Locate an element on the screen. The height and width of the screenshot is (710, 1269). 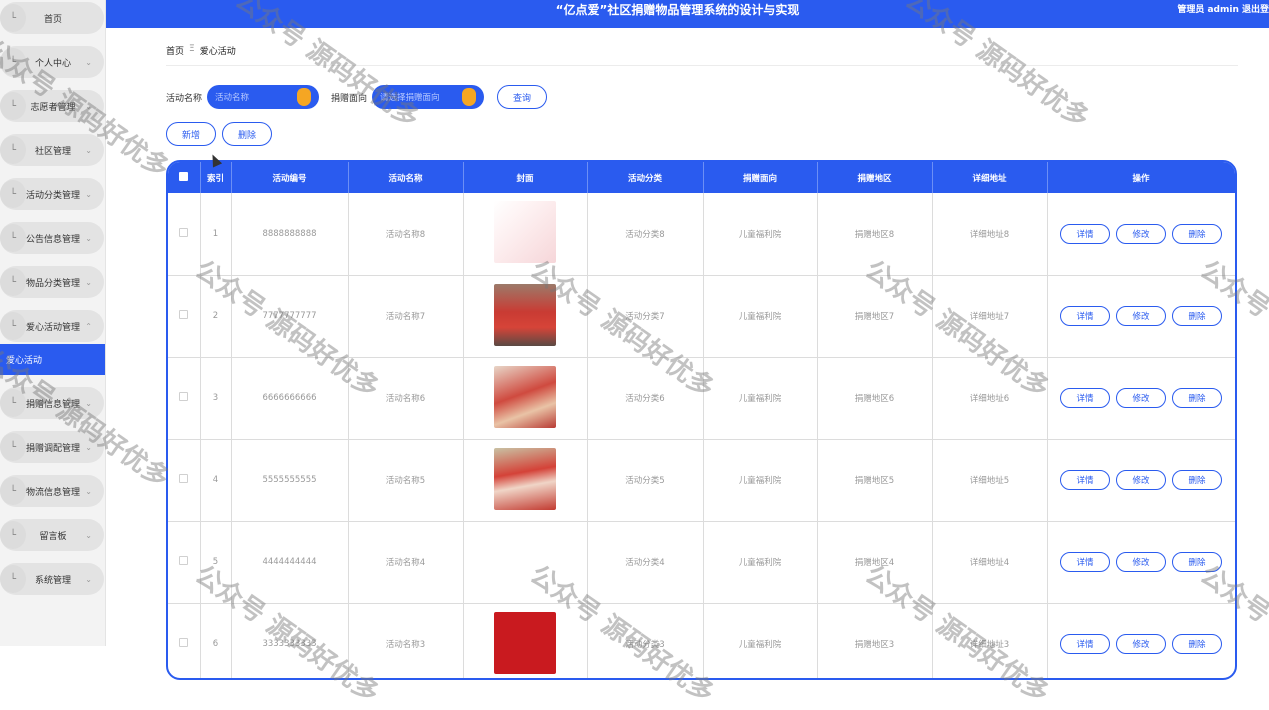
cell-region: 捐赠地区6 is located at coordinates (875, 398).